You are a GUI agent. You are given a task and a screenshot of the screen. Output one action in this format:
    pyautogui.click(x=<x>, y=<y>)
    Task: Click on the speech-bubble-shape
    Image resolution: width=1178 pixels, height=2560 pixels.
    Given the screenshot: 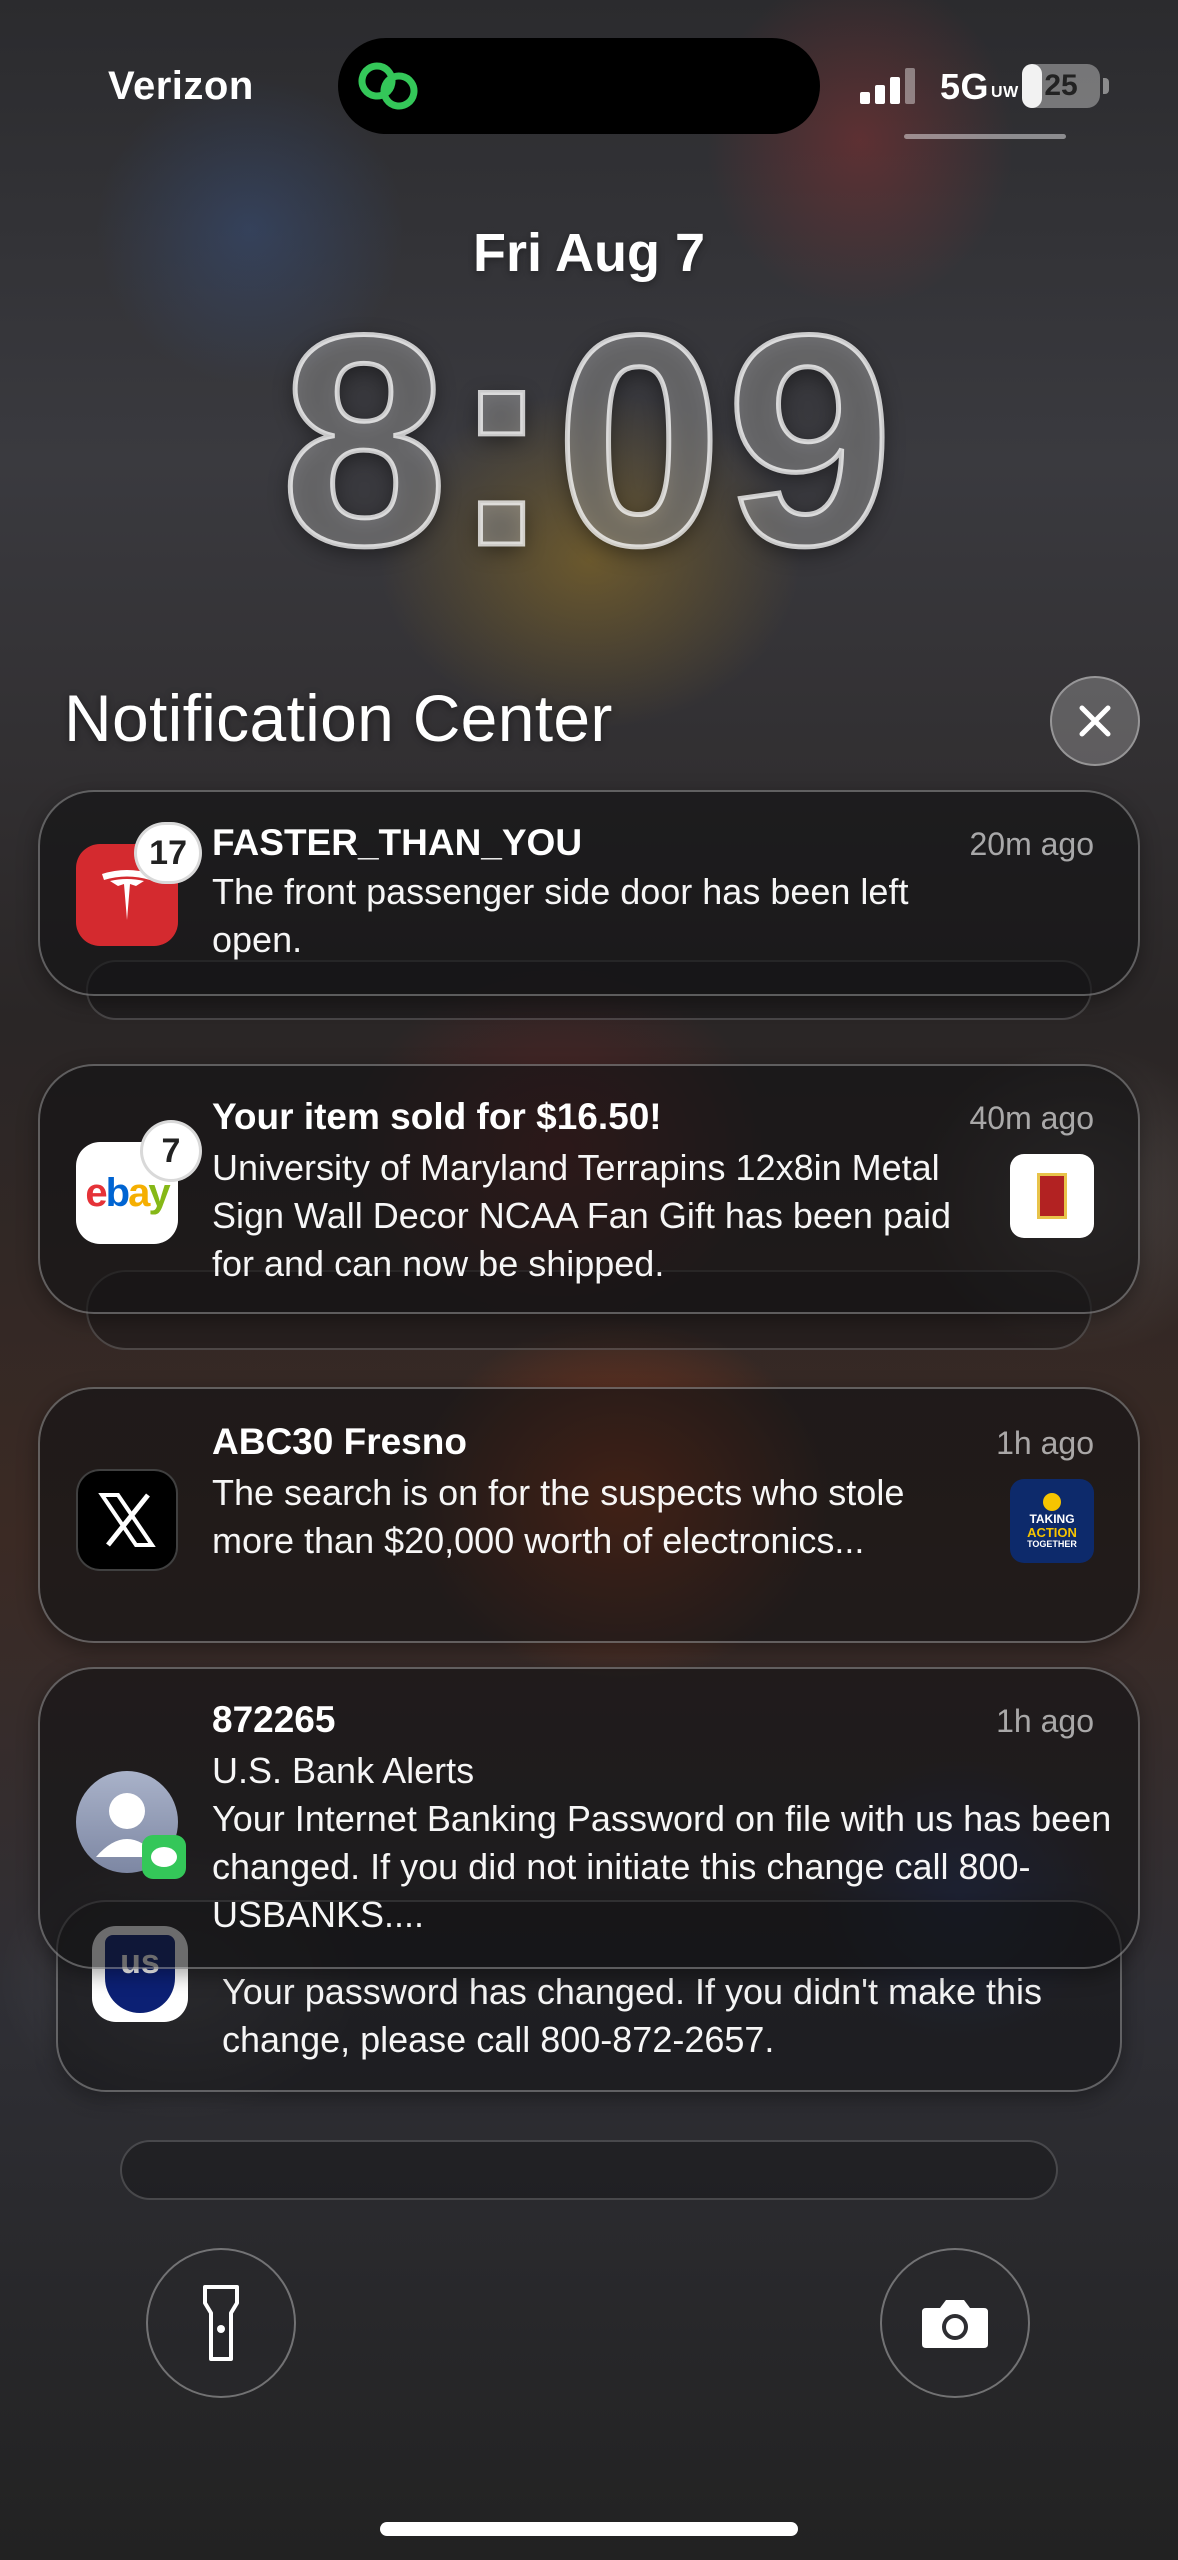 What is the action you would take?
    pyautogui.click(x=164, y=1857)
    